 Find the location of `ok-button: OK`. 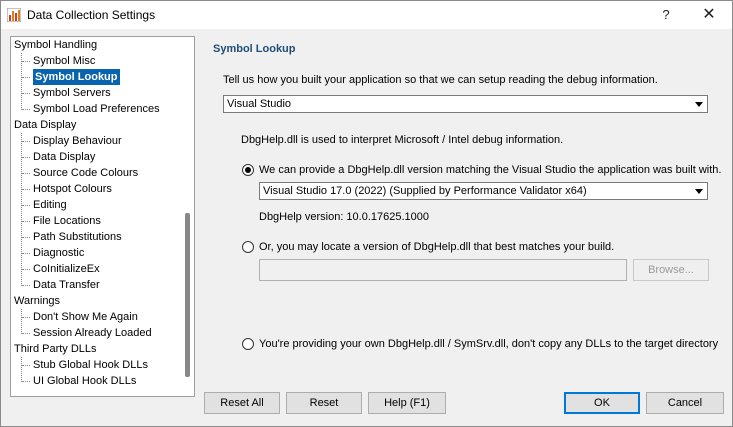

ok-button: OK is located at coordinates (602, 403).